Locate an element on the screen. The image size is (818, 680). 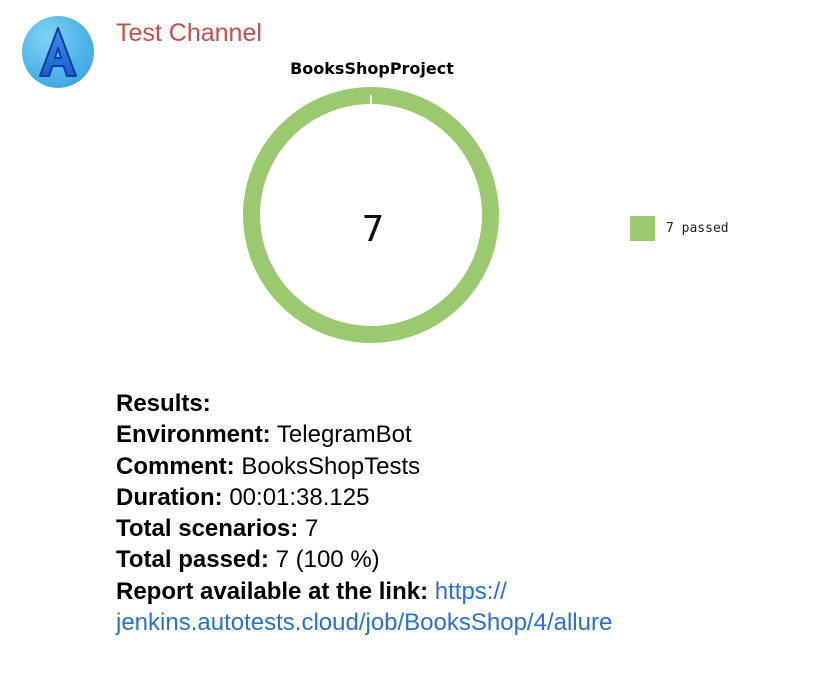
total-passed-key: Total passed: is located at coordinates (192, 560).